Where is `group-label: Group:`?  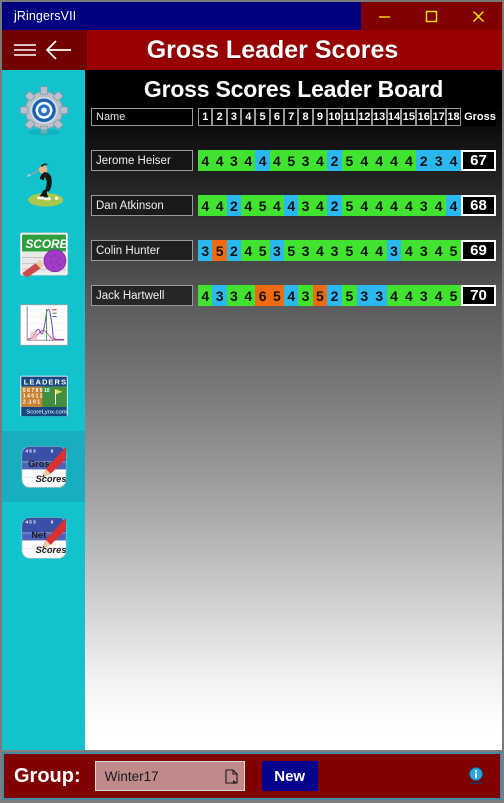
group-label: Group: is located at coordinates (47, 775).